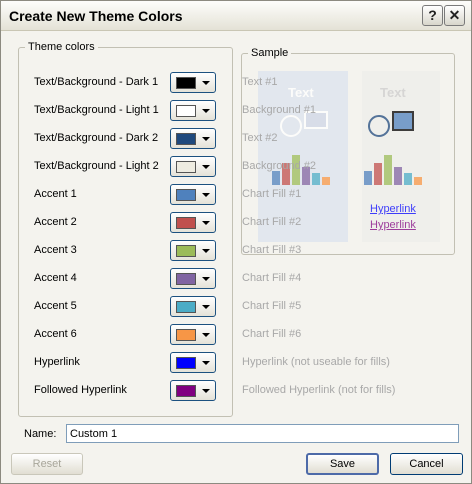 The width and height of the screenshot is (472, 484). Describe the element at coordinates (96, 138) in the screenshot. I see `dark2-label: Text/Background - Dark 2` at that location.